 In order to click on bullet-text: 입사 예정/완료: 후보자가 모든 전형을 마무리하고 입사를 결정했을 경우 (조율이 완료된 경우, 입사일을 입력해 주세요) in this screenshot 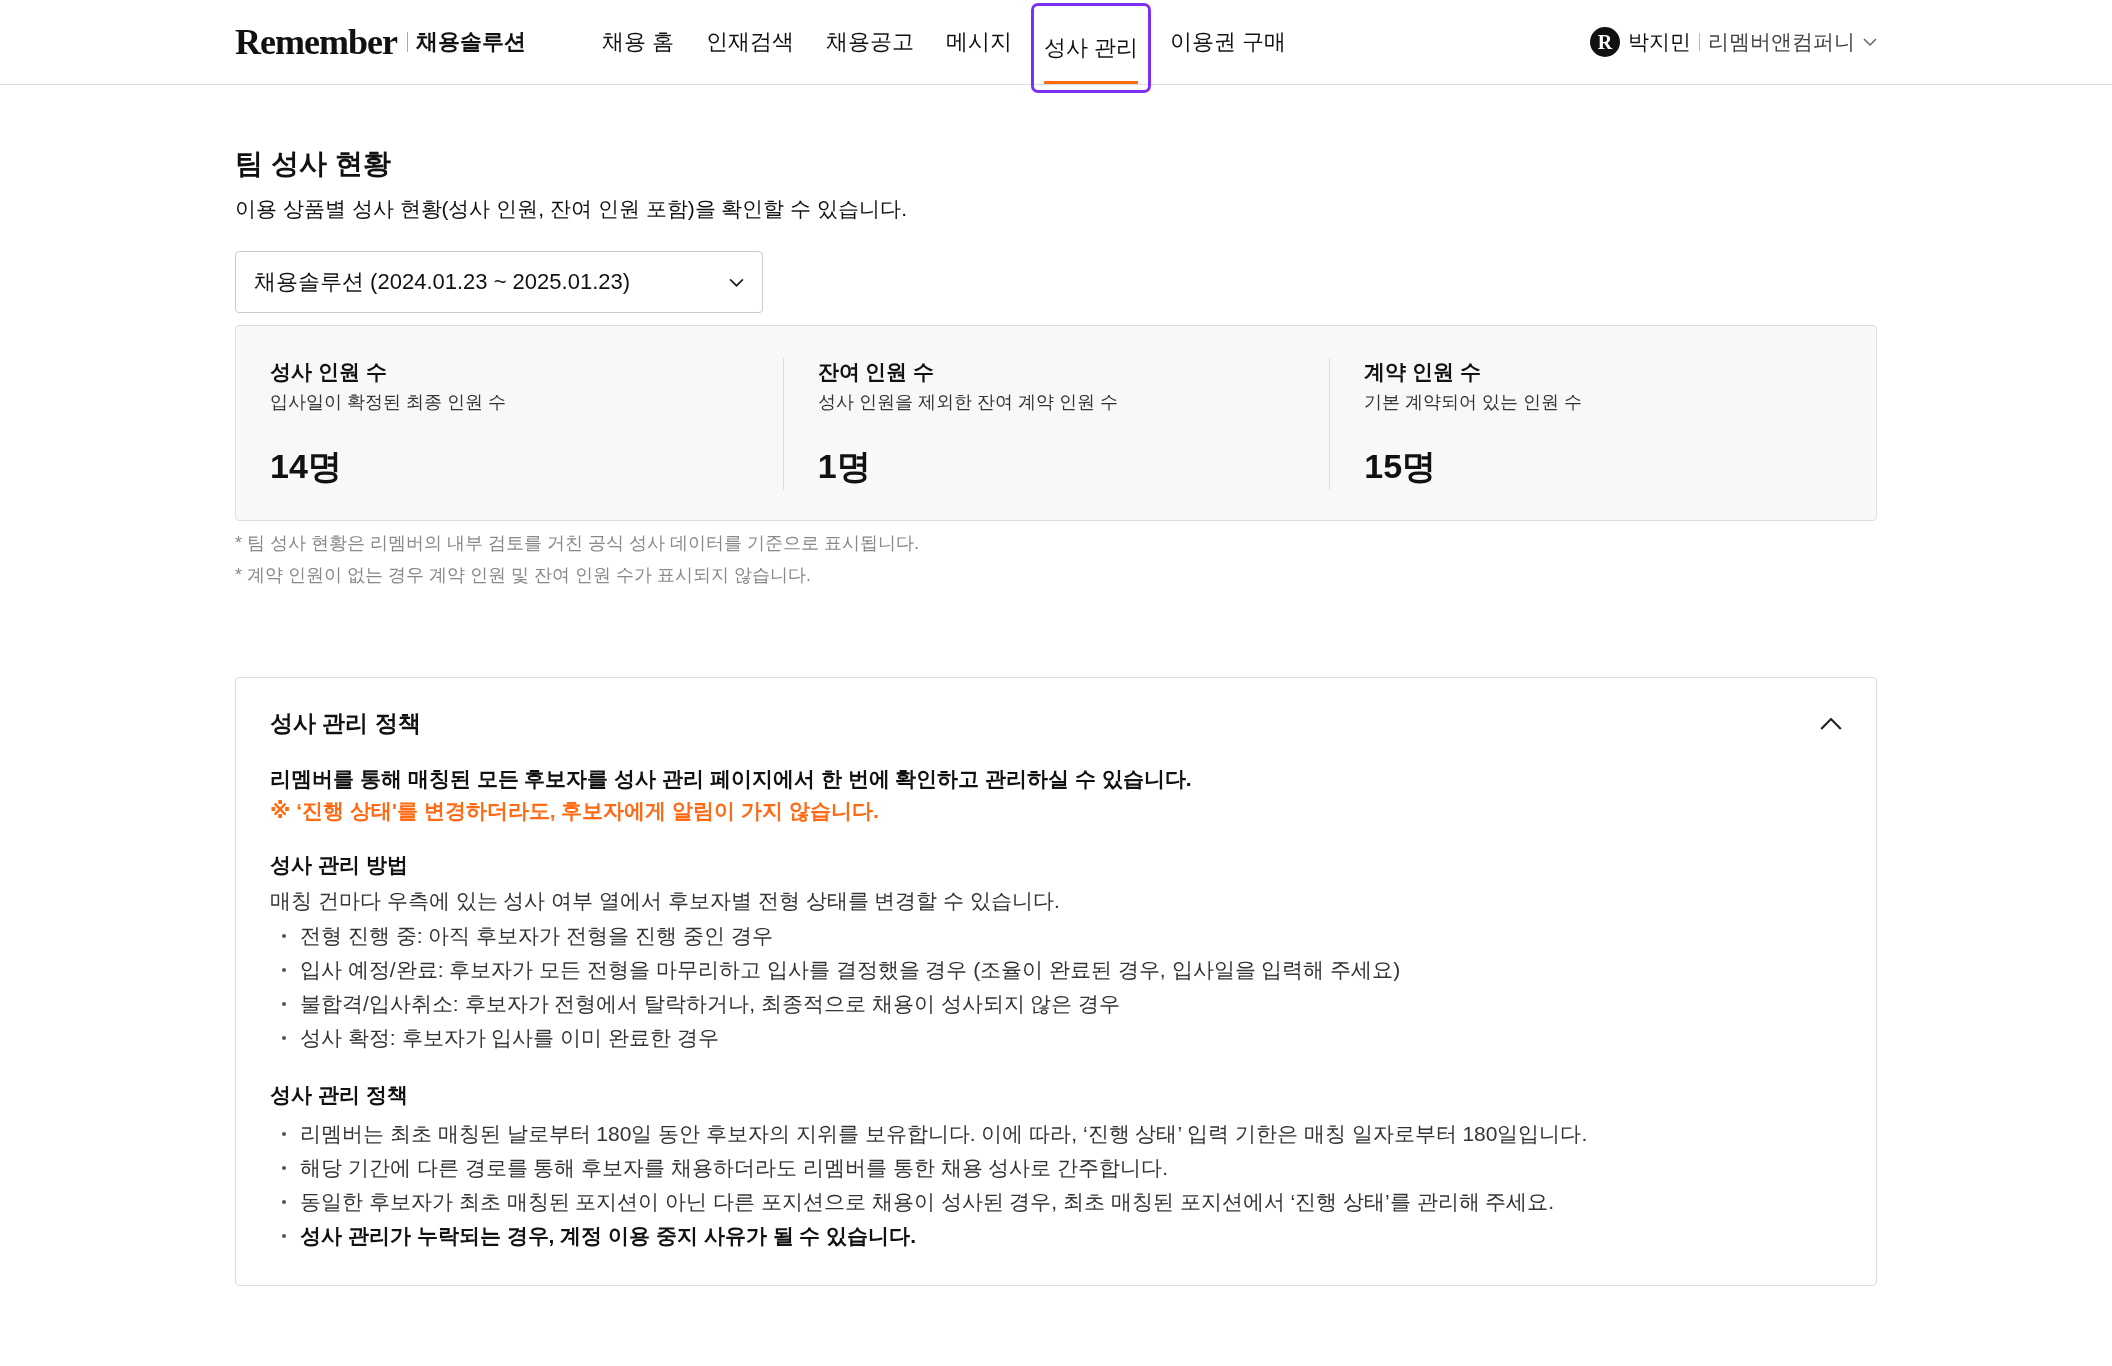, I will do `click(850, 970)`.